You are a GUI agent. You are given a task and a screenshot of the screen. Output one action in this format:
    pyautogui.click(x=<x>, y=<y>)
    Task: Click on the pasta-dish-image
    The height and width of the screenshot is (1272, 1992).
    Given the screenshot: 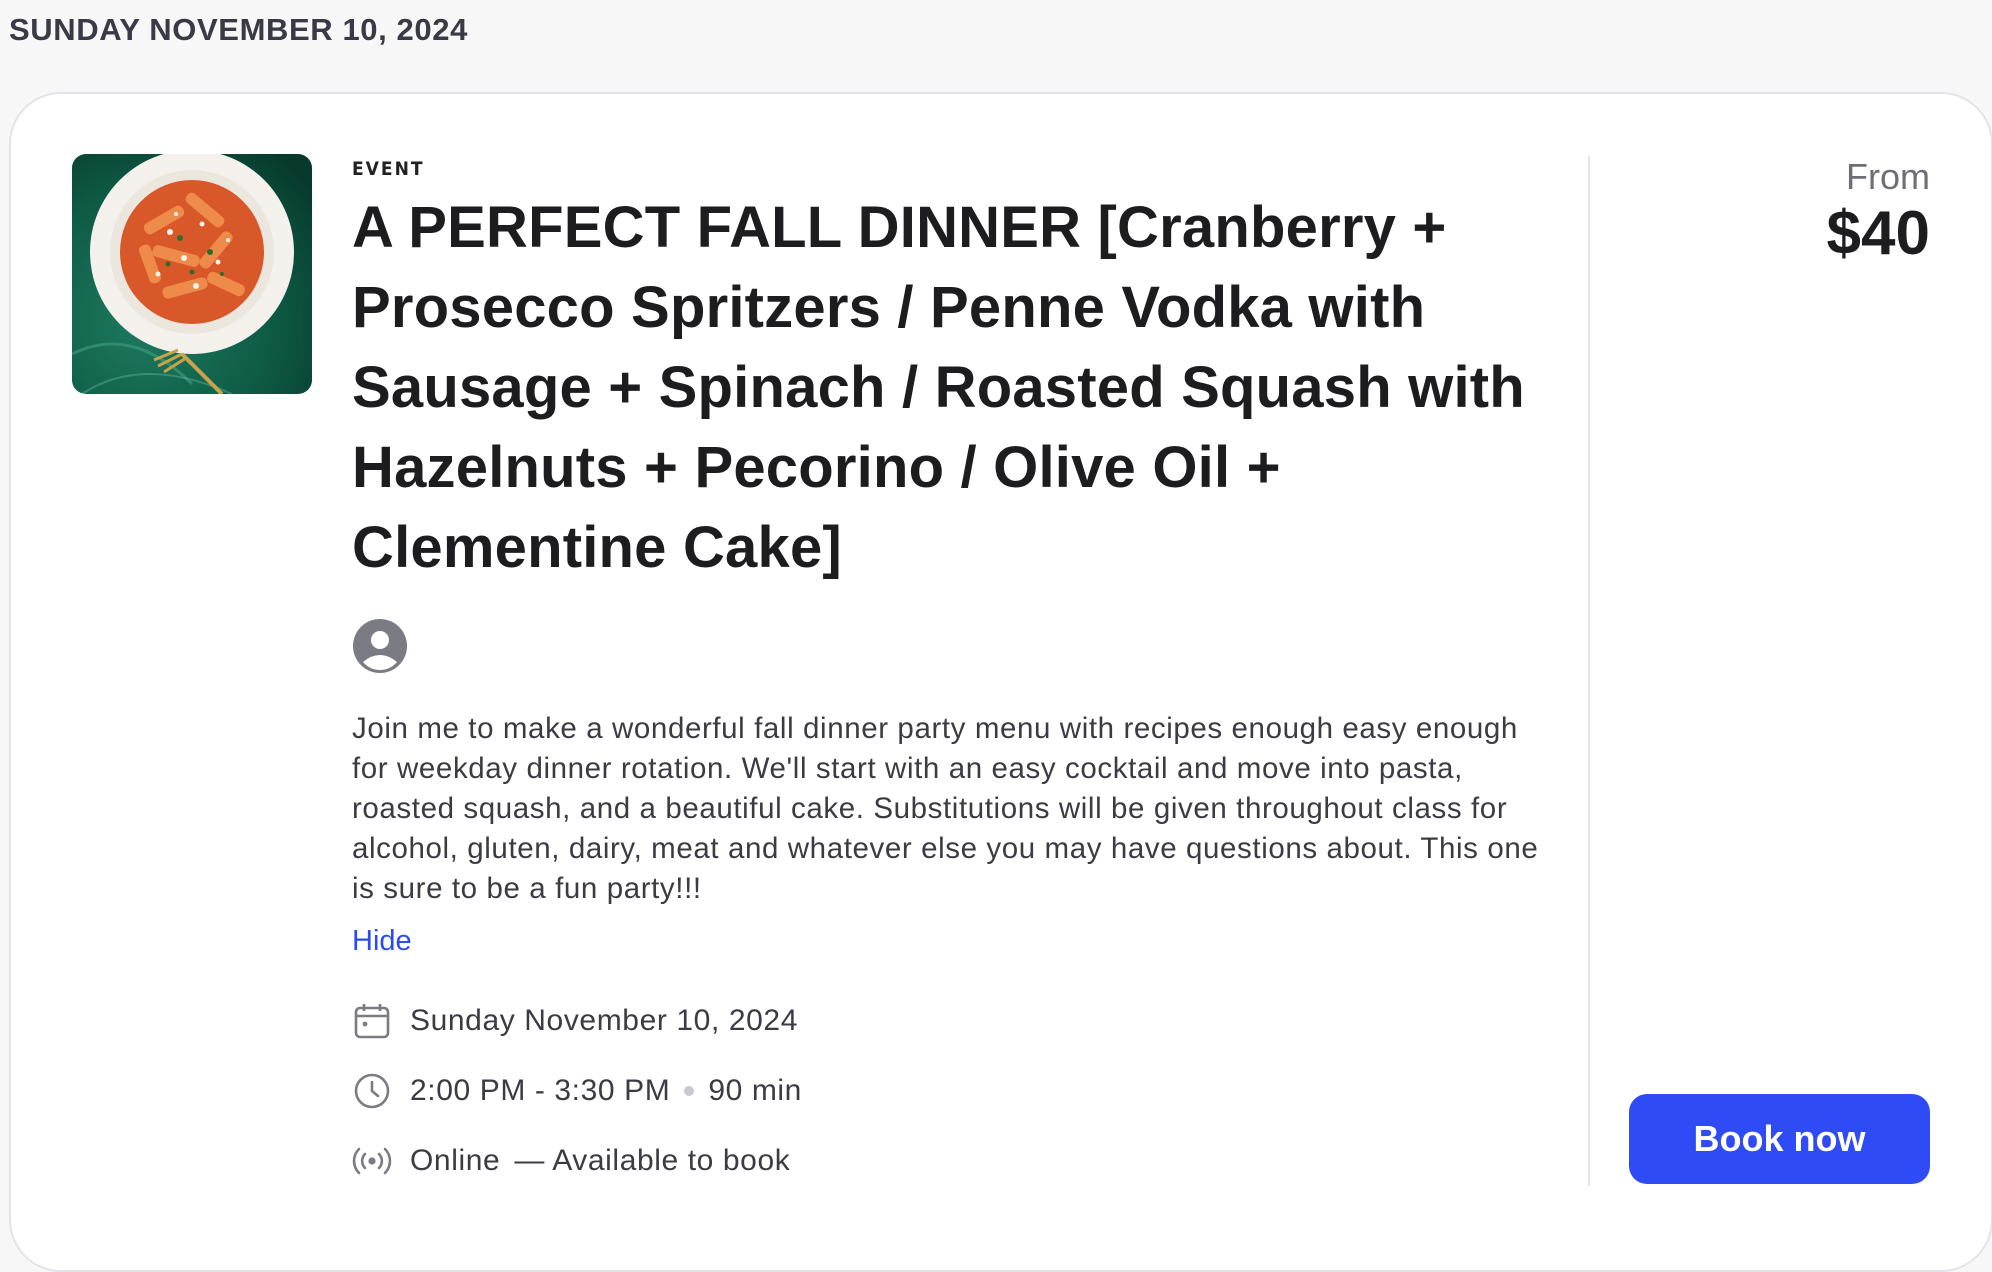 What is the action you would take?
    pyautogui.click(x=192, y=274)
    